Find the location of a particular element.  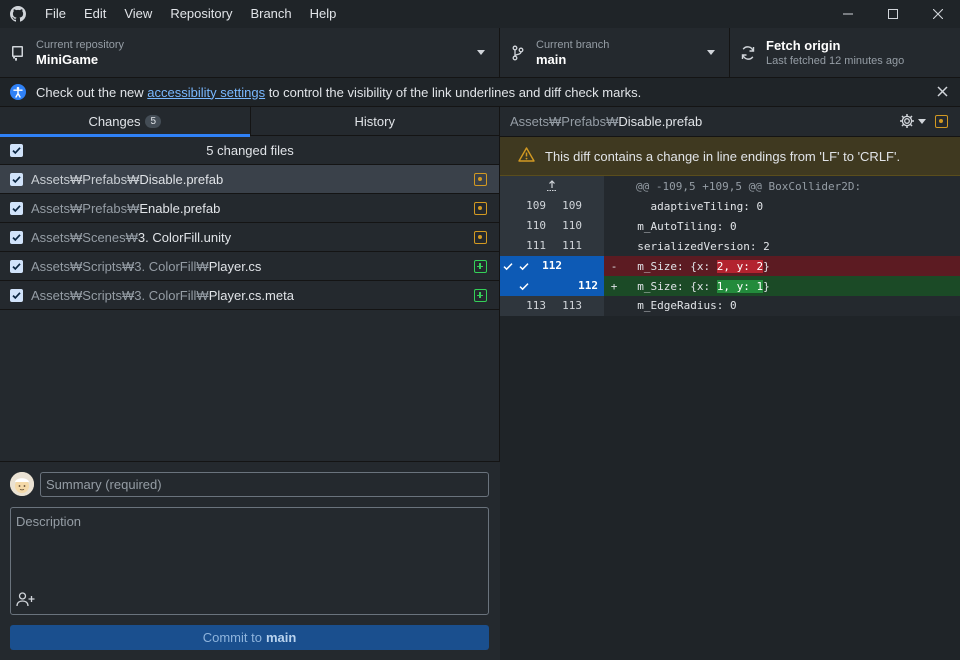

github-logo-icon is located at coordinates (18, 14).